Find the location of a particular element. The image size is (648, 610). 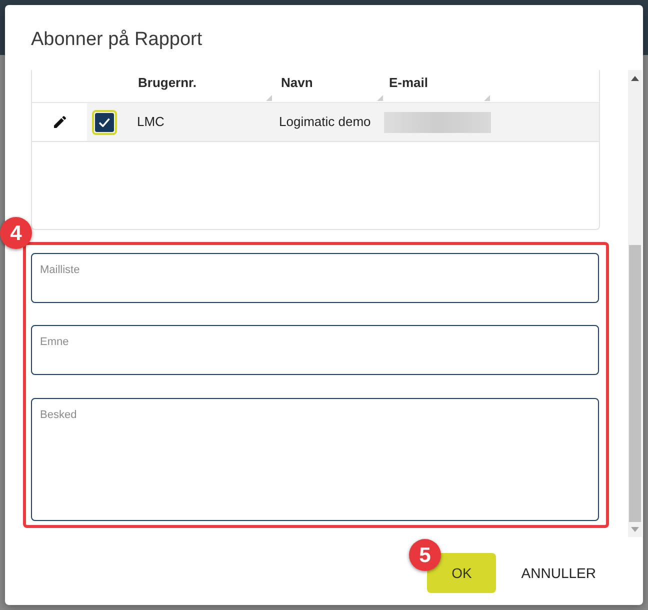

pencil-icon is located at coordinates (60, 122).